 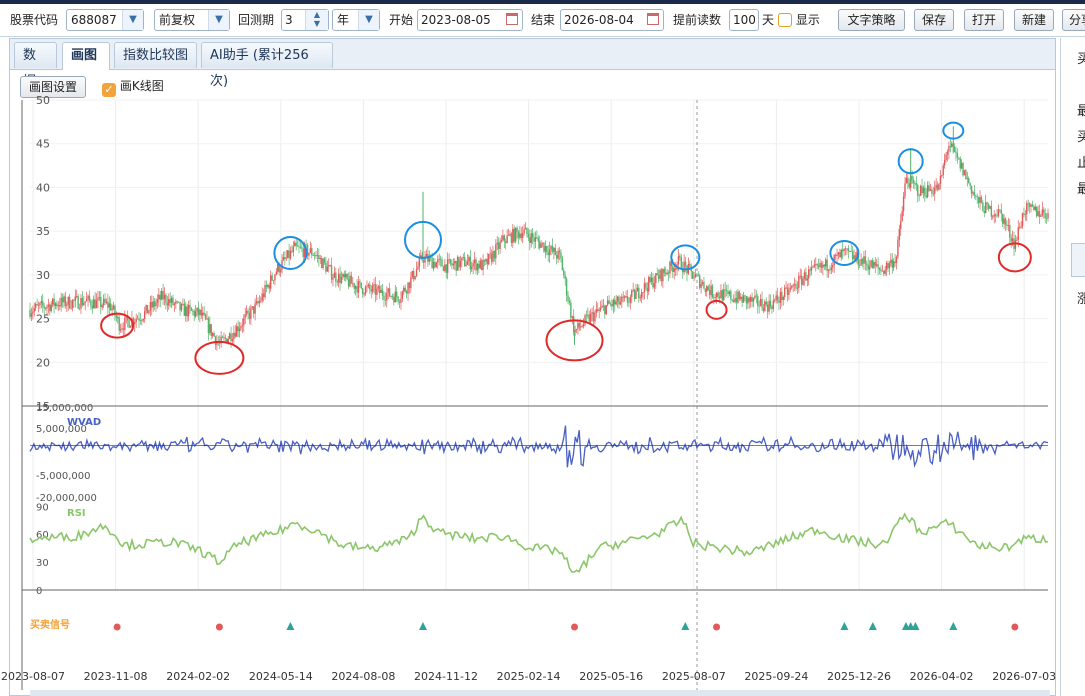 I want to click on price-tick-label: 45, so click(x=43, y=144).